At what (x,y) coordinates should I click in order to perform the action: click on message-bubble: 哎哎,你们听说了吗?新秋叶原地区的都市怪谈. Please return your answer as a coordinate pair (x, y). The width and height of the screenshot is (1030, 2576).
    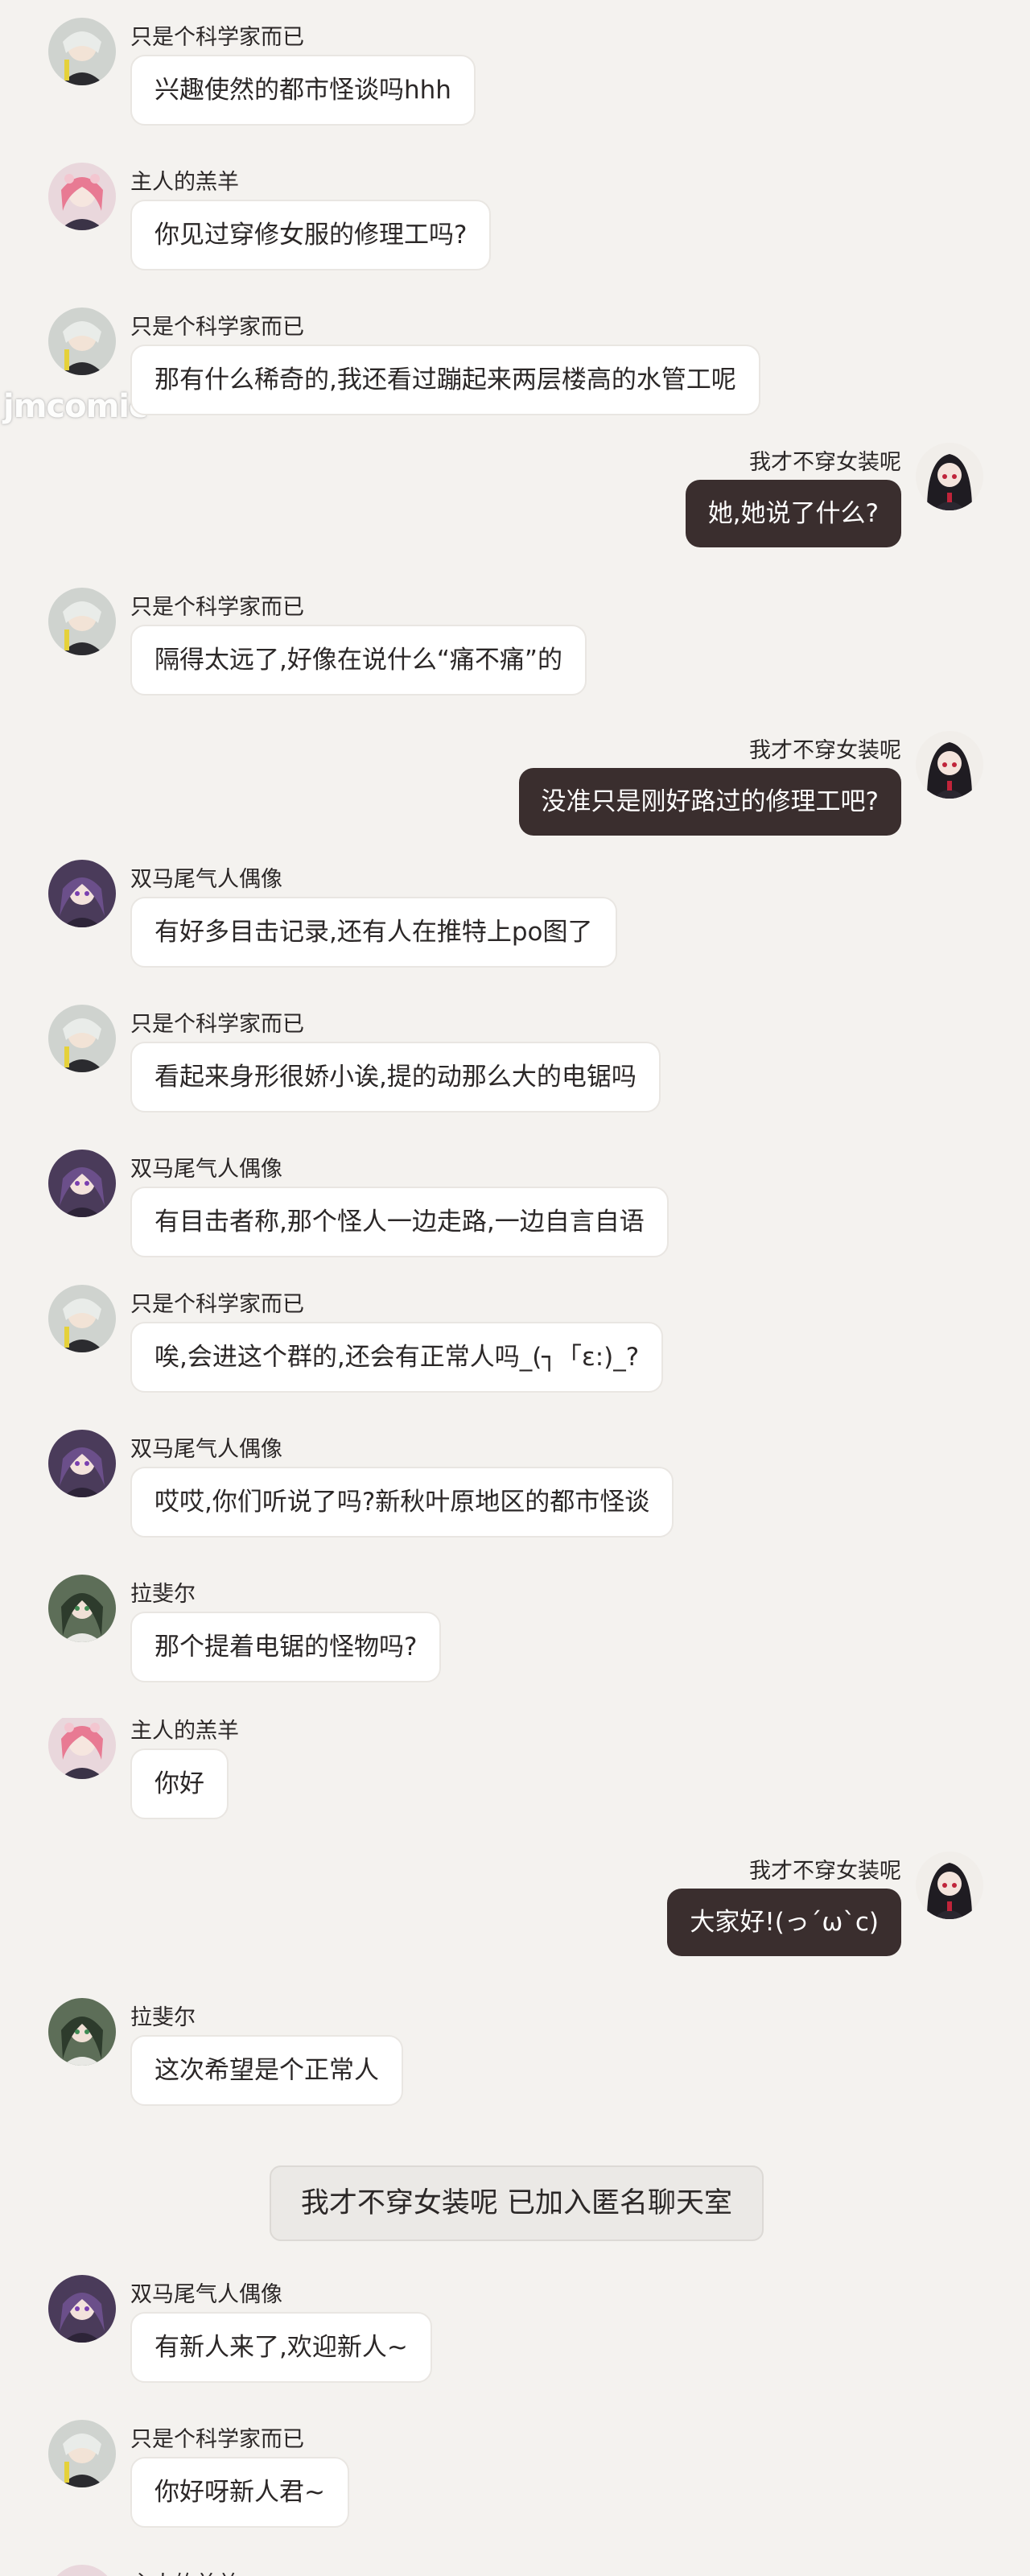
    Looking at the image, I should click on (402, 1502).